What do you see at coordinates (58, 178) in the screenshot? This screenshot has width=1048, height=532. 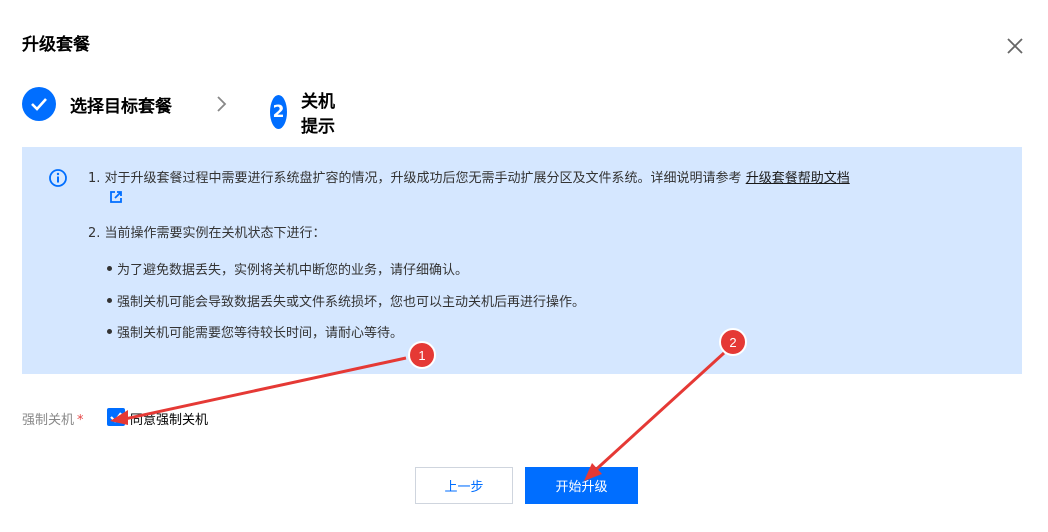 I see `info-icon` at bounding box center [58, 178].